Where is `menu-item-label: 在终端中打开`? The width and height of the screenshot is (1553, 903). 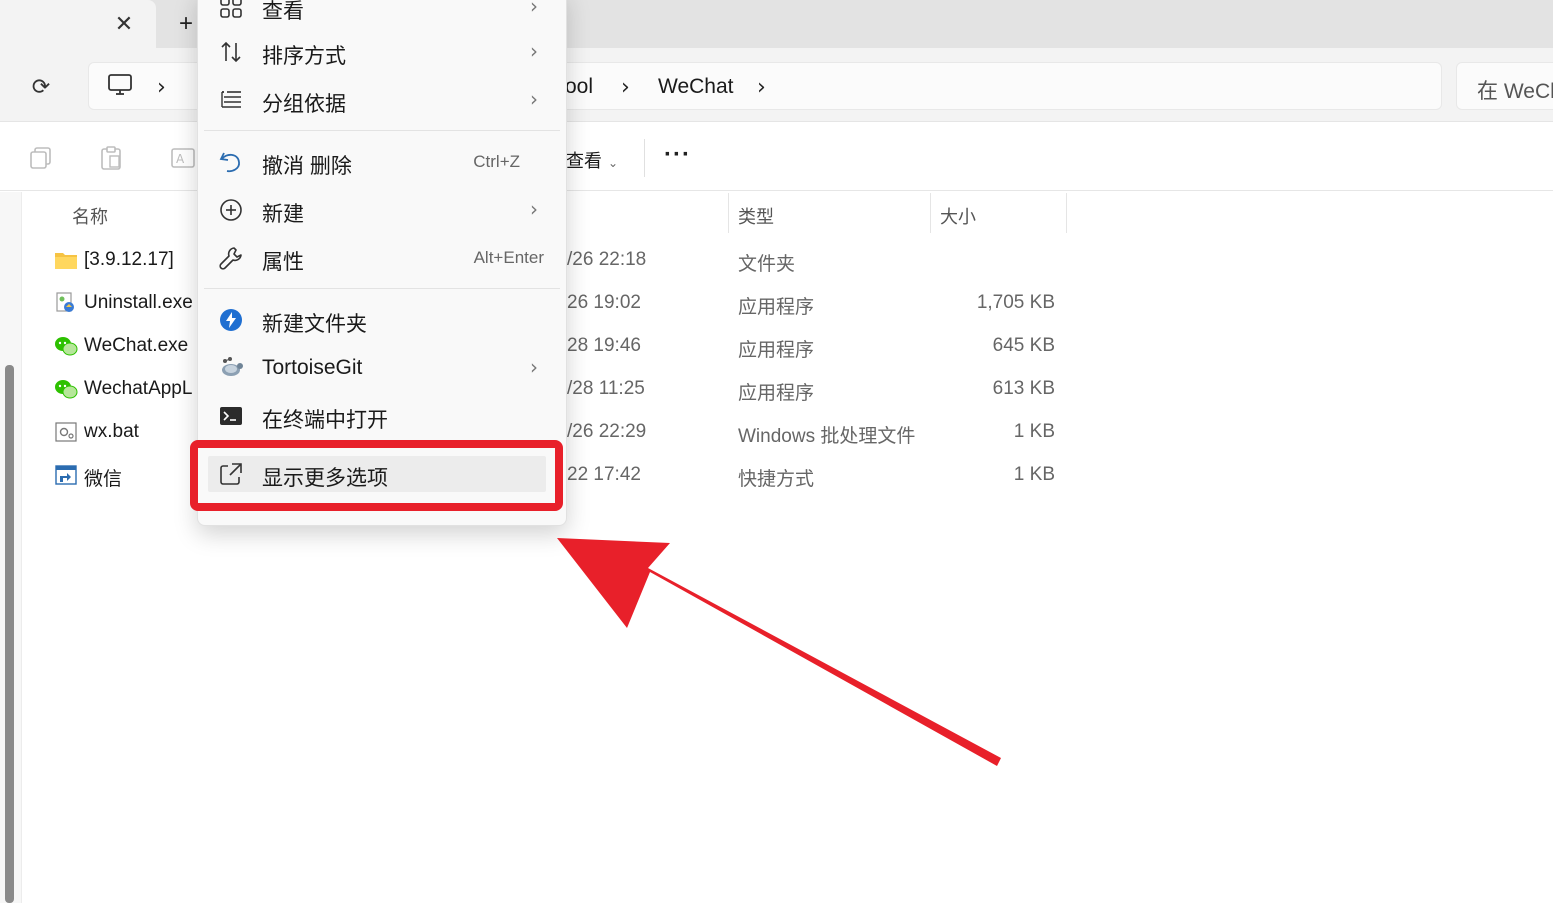 menu-item-label: 在终端中打开 is located at coordinates (325, 420).